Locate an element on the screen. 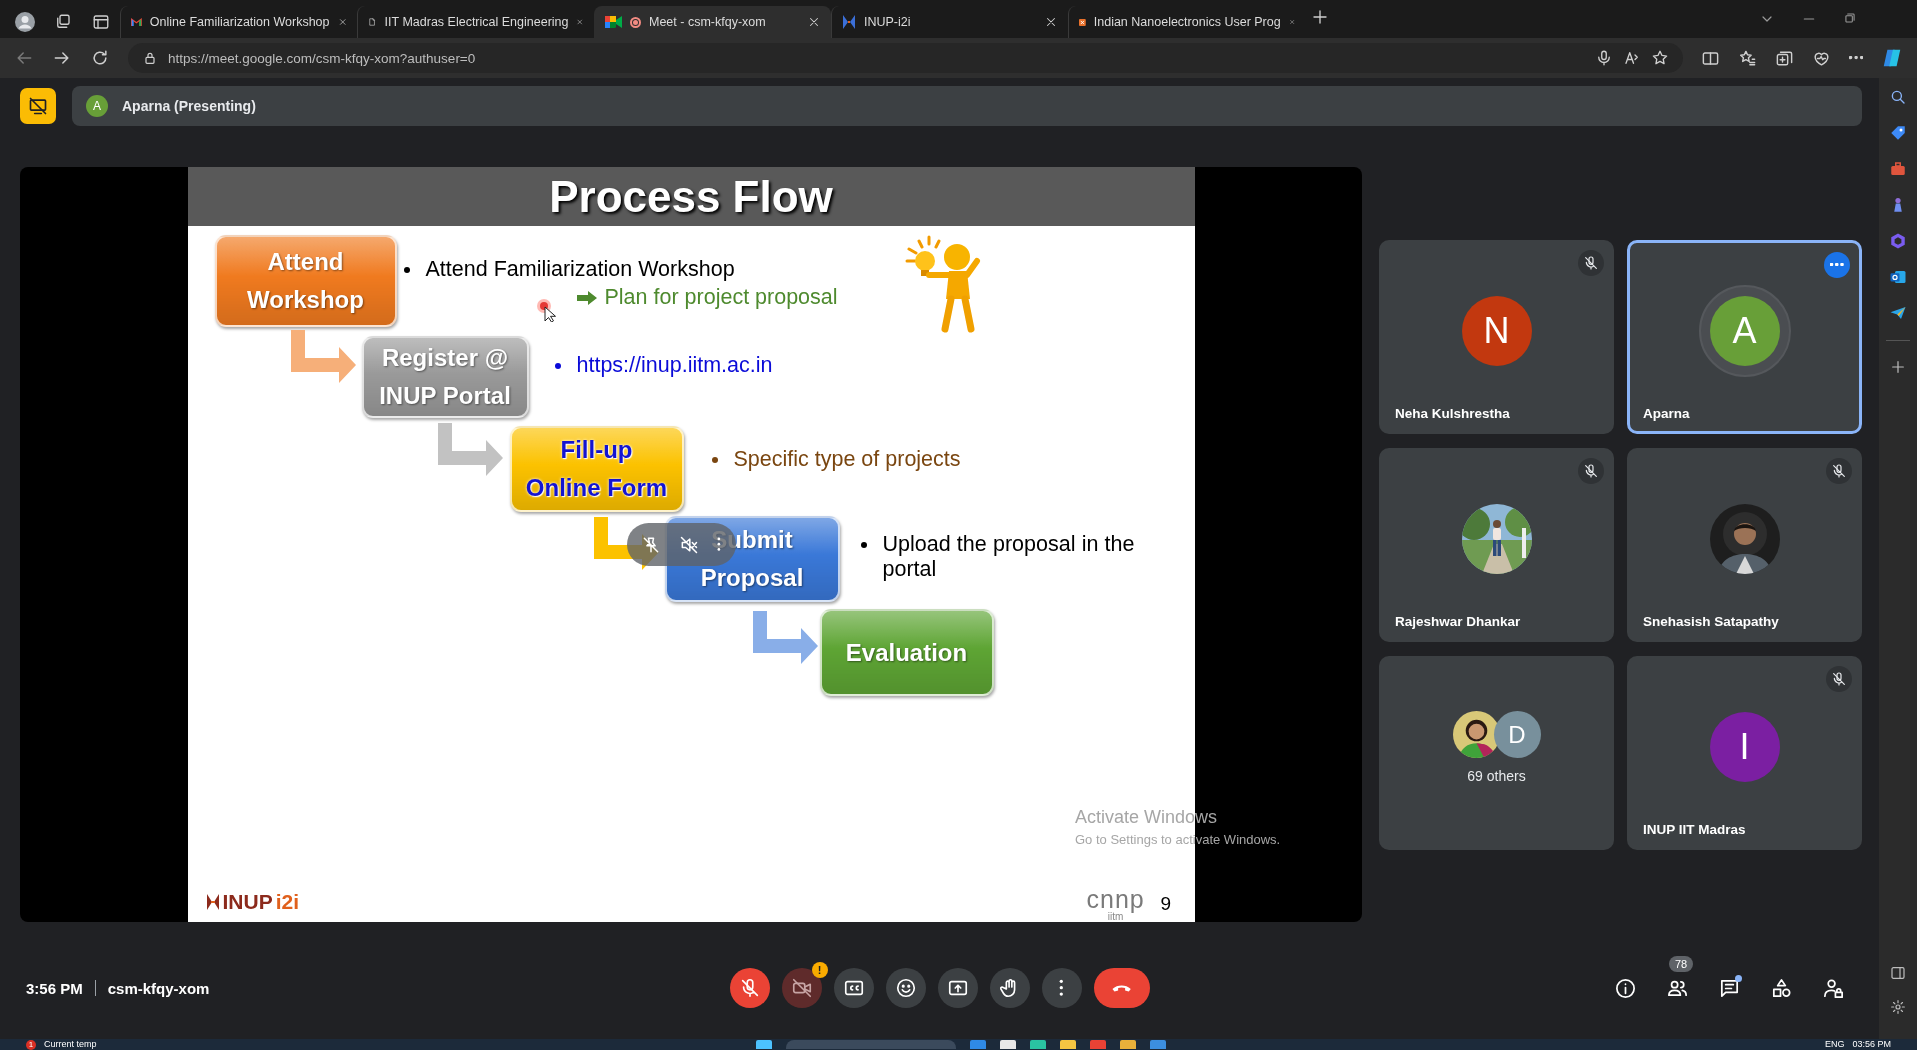  slide-title: Process Flow is located at coordinates (691, 196).